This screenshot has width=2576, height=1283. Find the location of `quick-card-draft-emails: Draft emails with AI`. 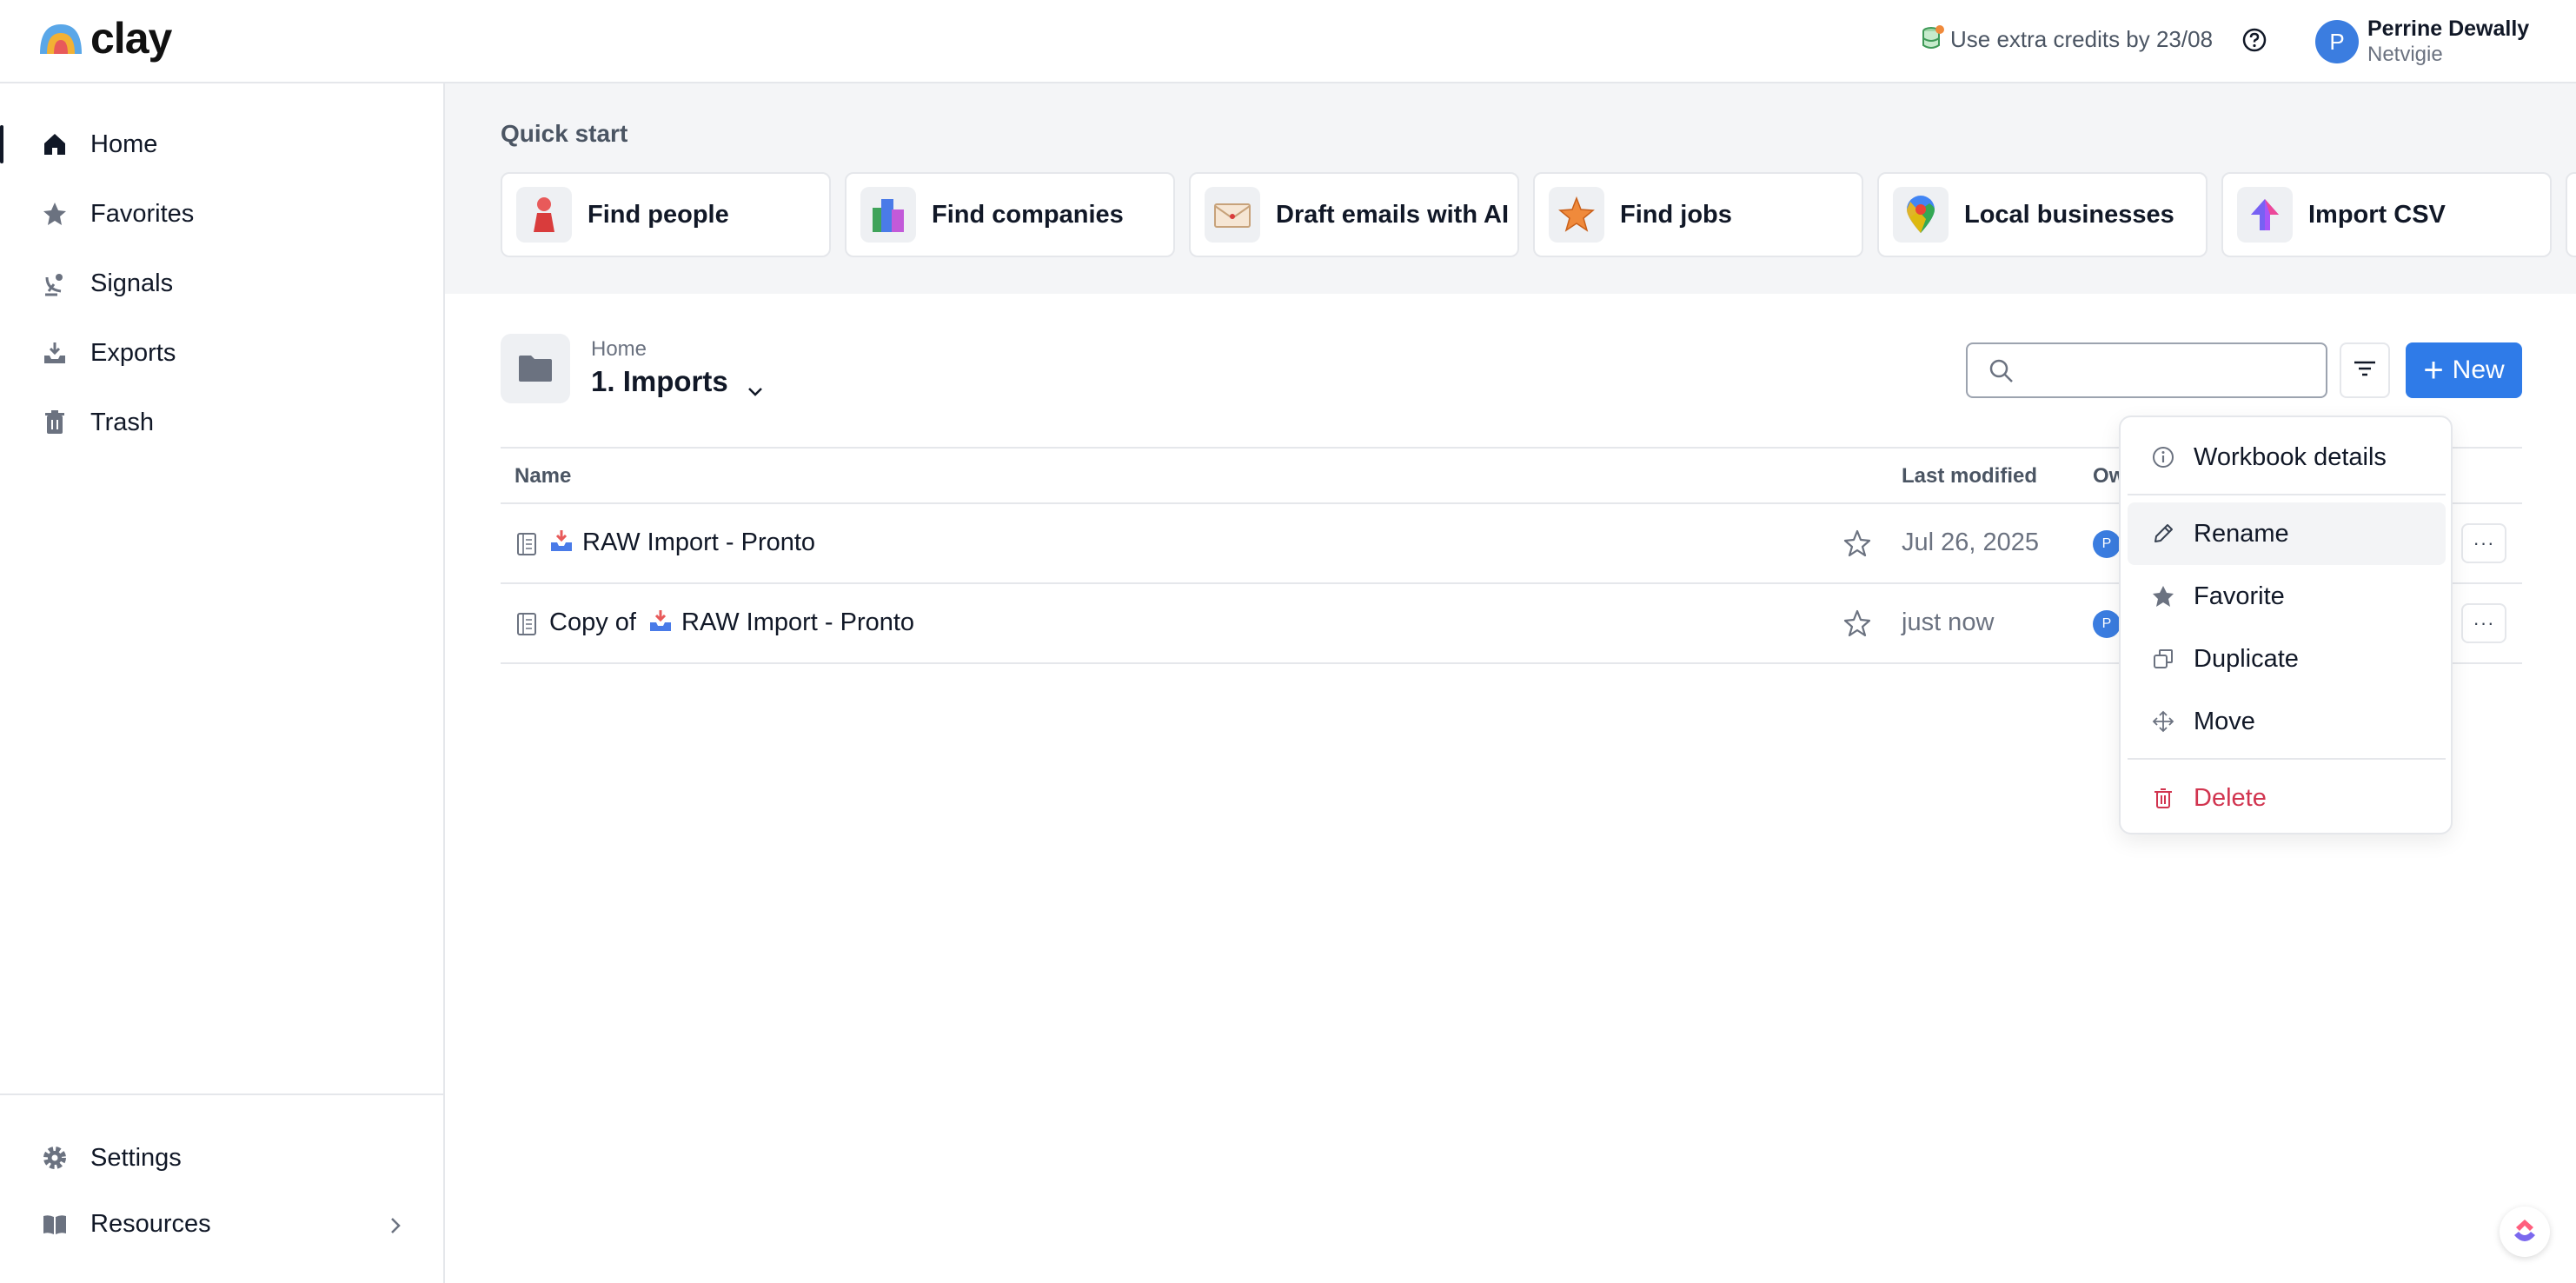

quick-card-draft-emails: Draft emails with AI is located at coordinates (1354, 214).